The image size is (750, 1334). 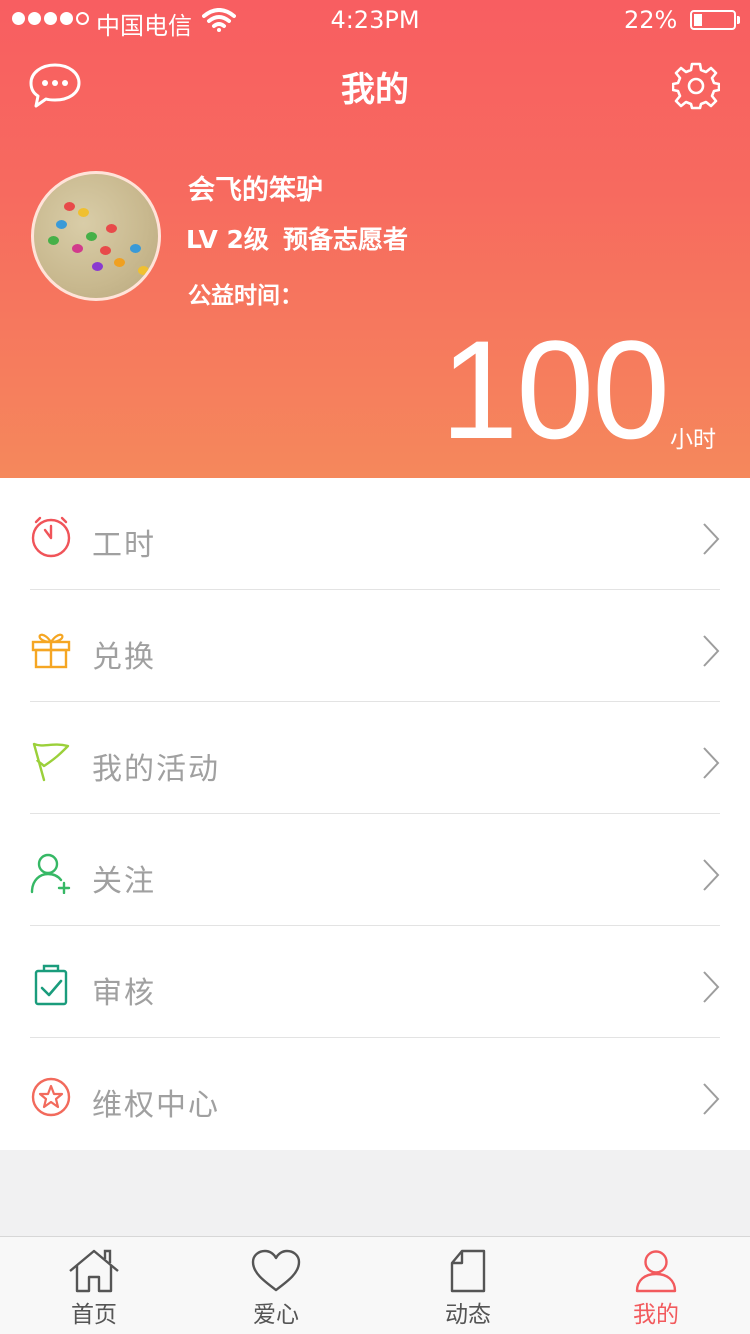 What do you see at coordinates (51, 651) in the screenshot?
I see `gift-icon` at bounding box center [51, 651].